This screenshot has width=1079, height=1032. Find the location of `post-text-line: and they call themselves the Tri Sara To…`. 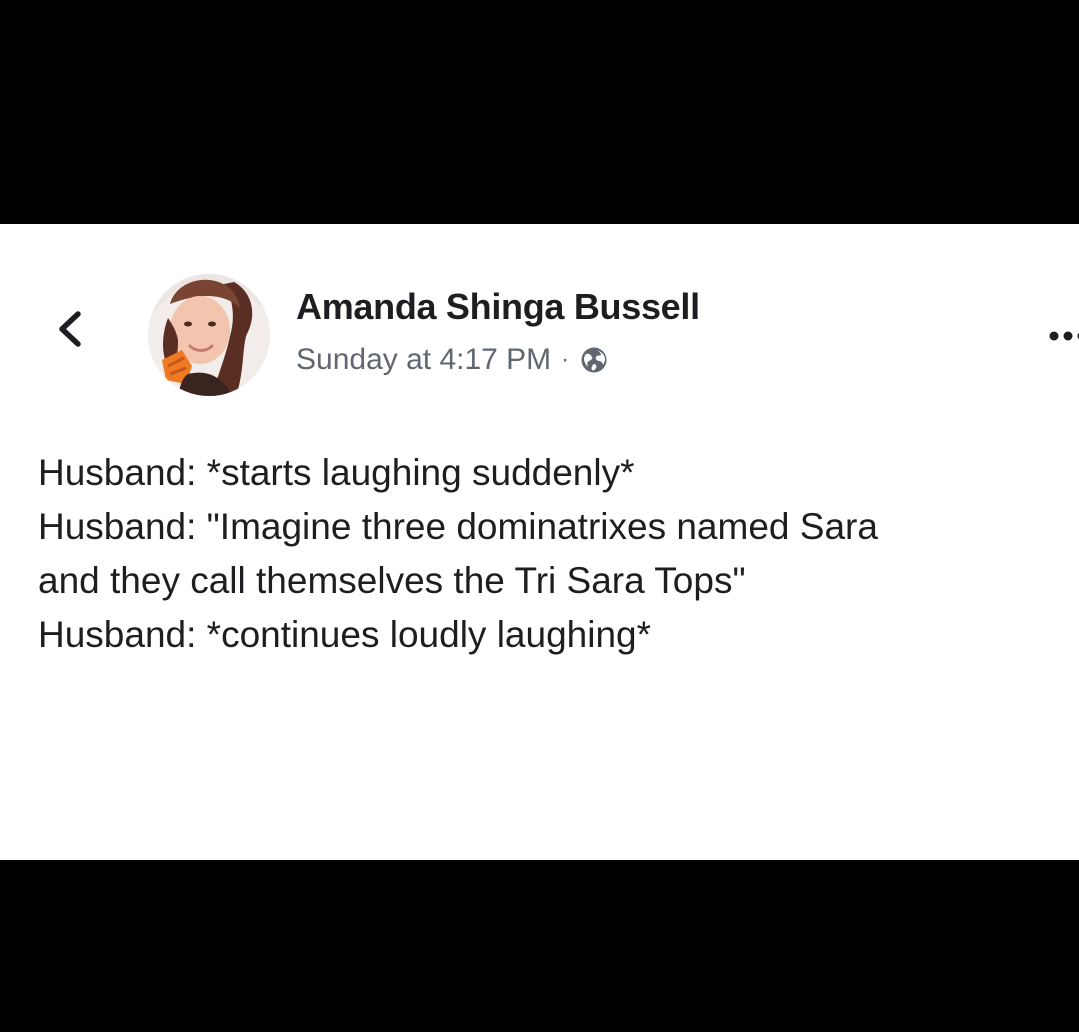

post-text-line: and they call themselves the Tri Sara To… is located at coordinates (392, 580).